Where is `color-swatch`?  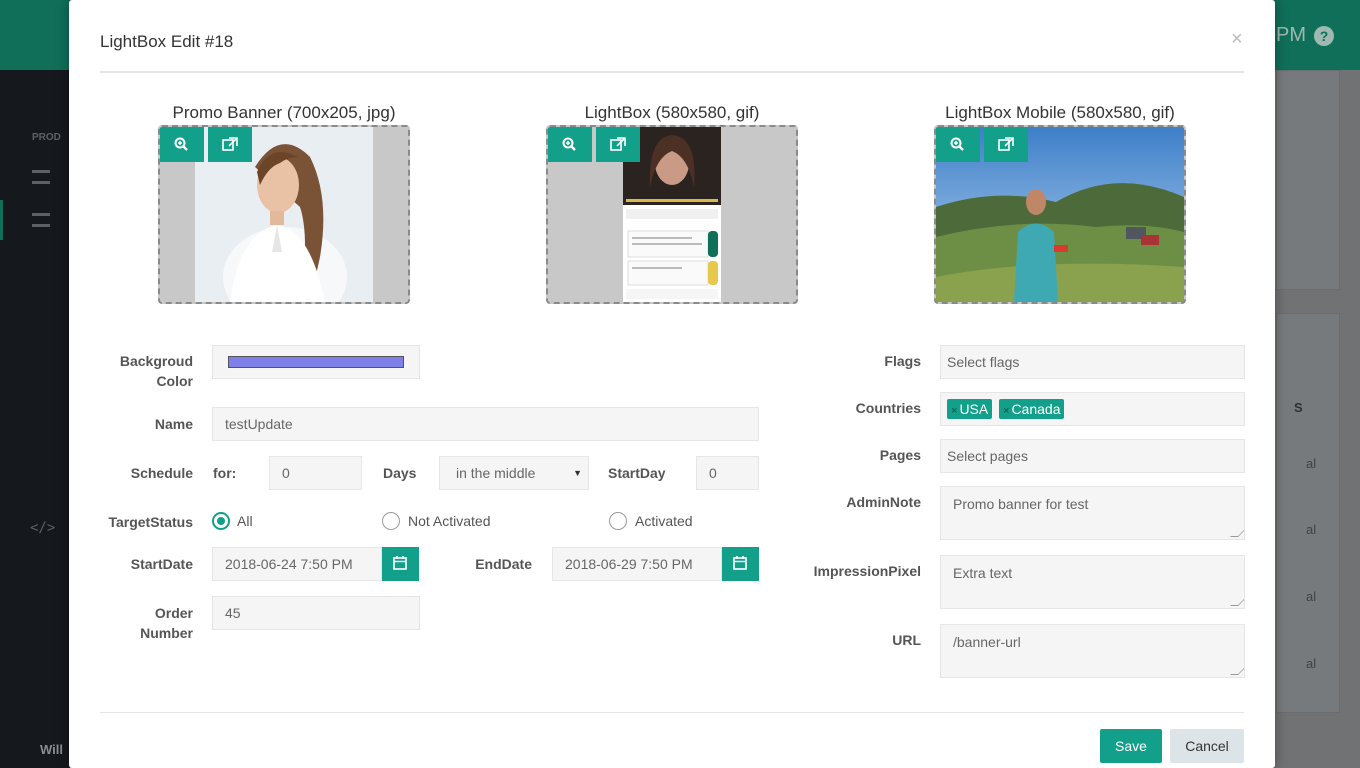
color-swatch is located at coordinates (316, 362).